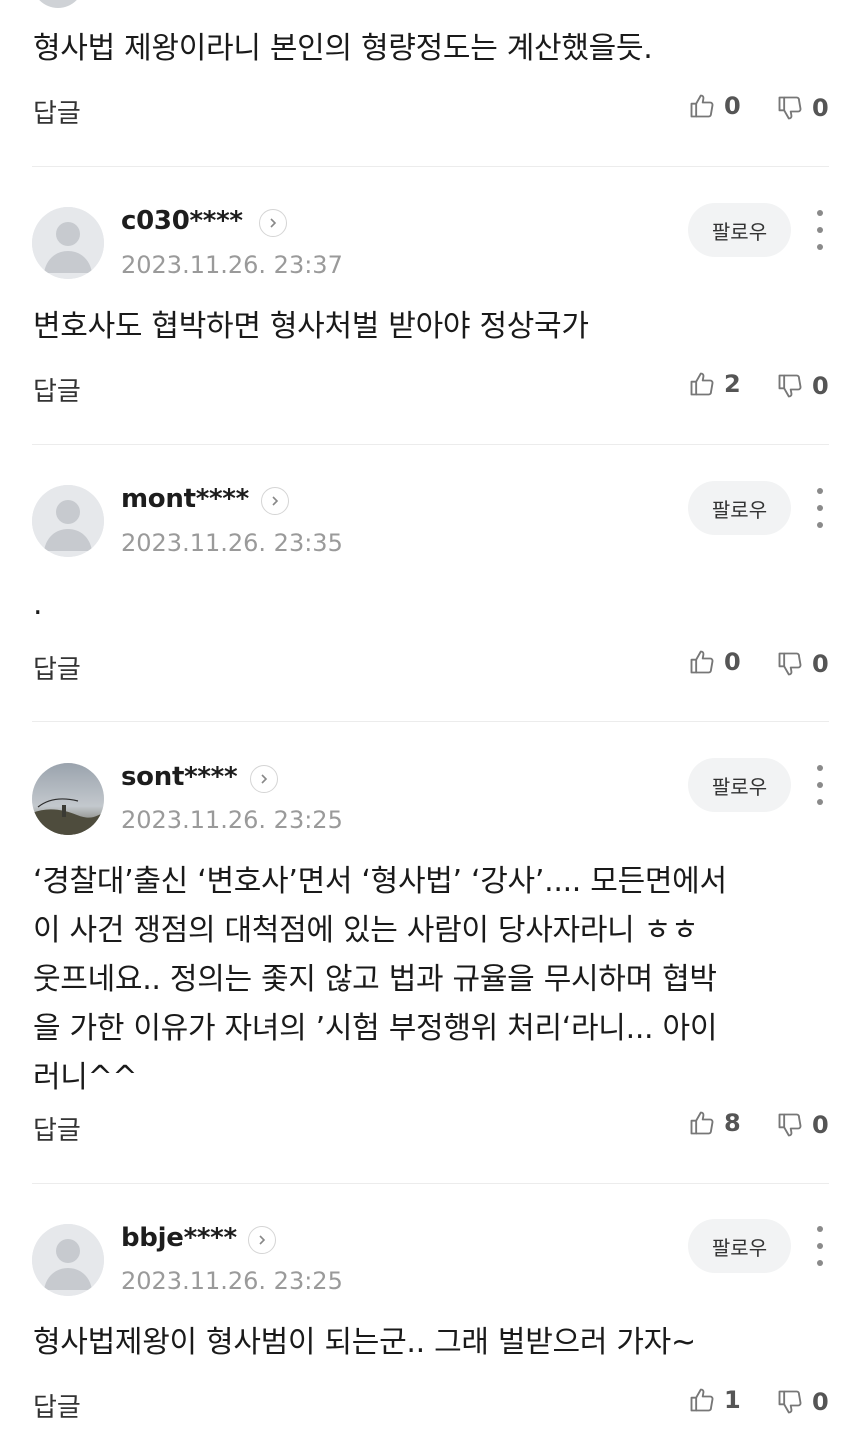 The image size is (859, 1440). Describe the element at coordinates (311, 326) in the screenshot. I see `comment-body: 변호사도 협박하면 형사처벌 받아야 정상국가` at that location.